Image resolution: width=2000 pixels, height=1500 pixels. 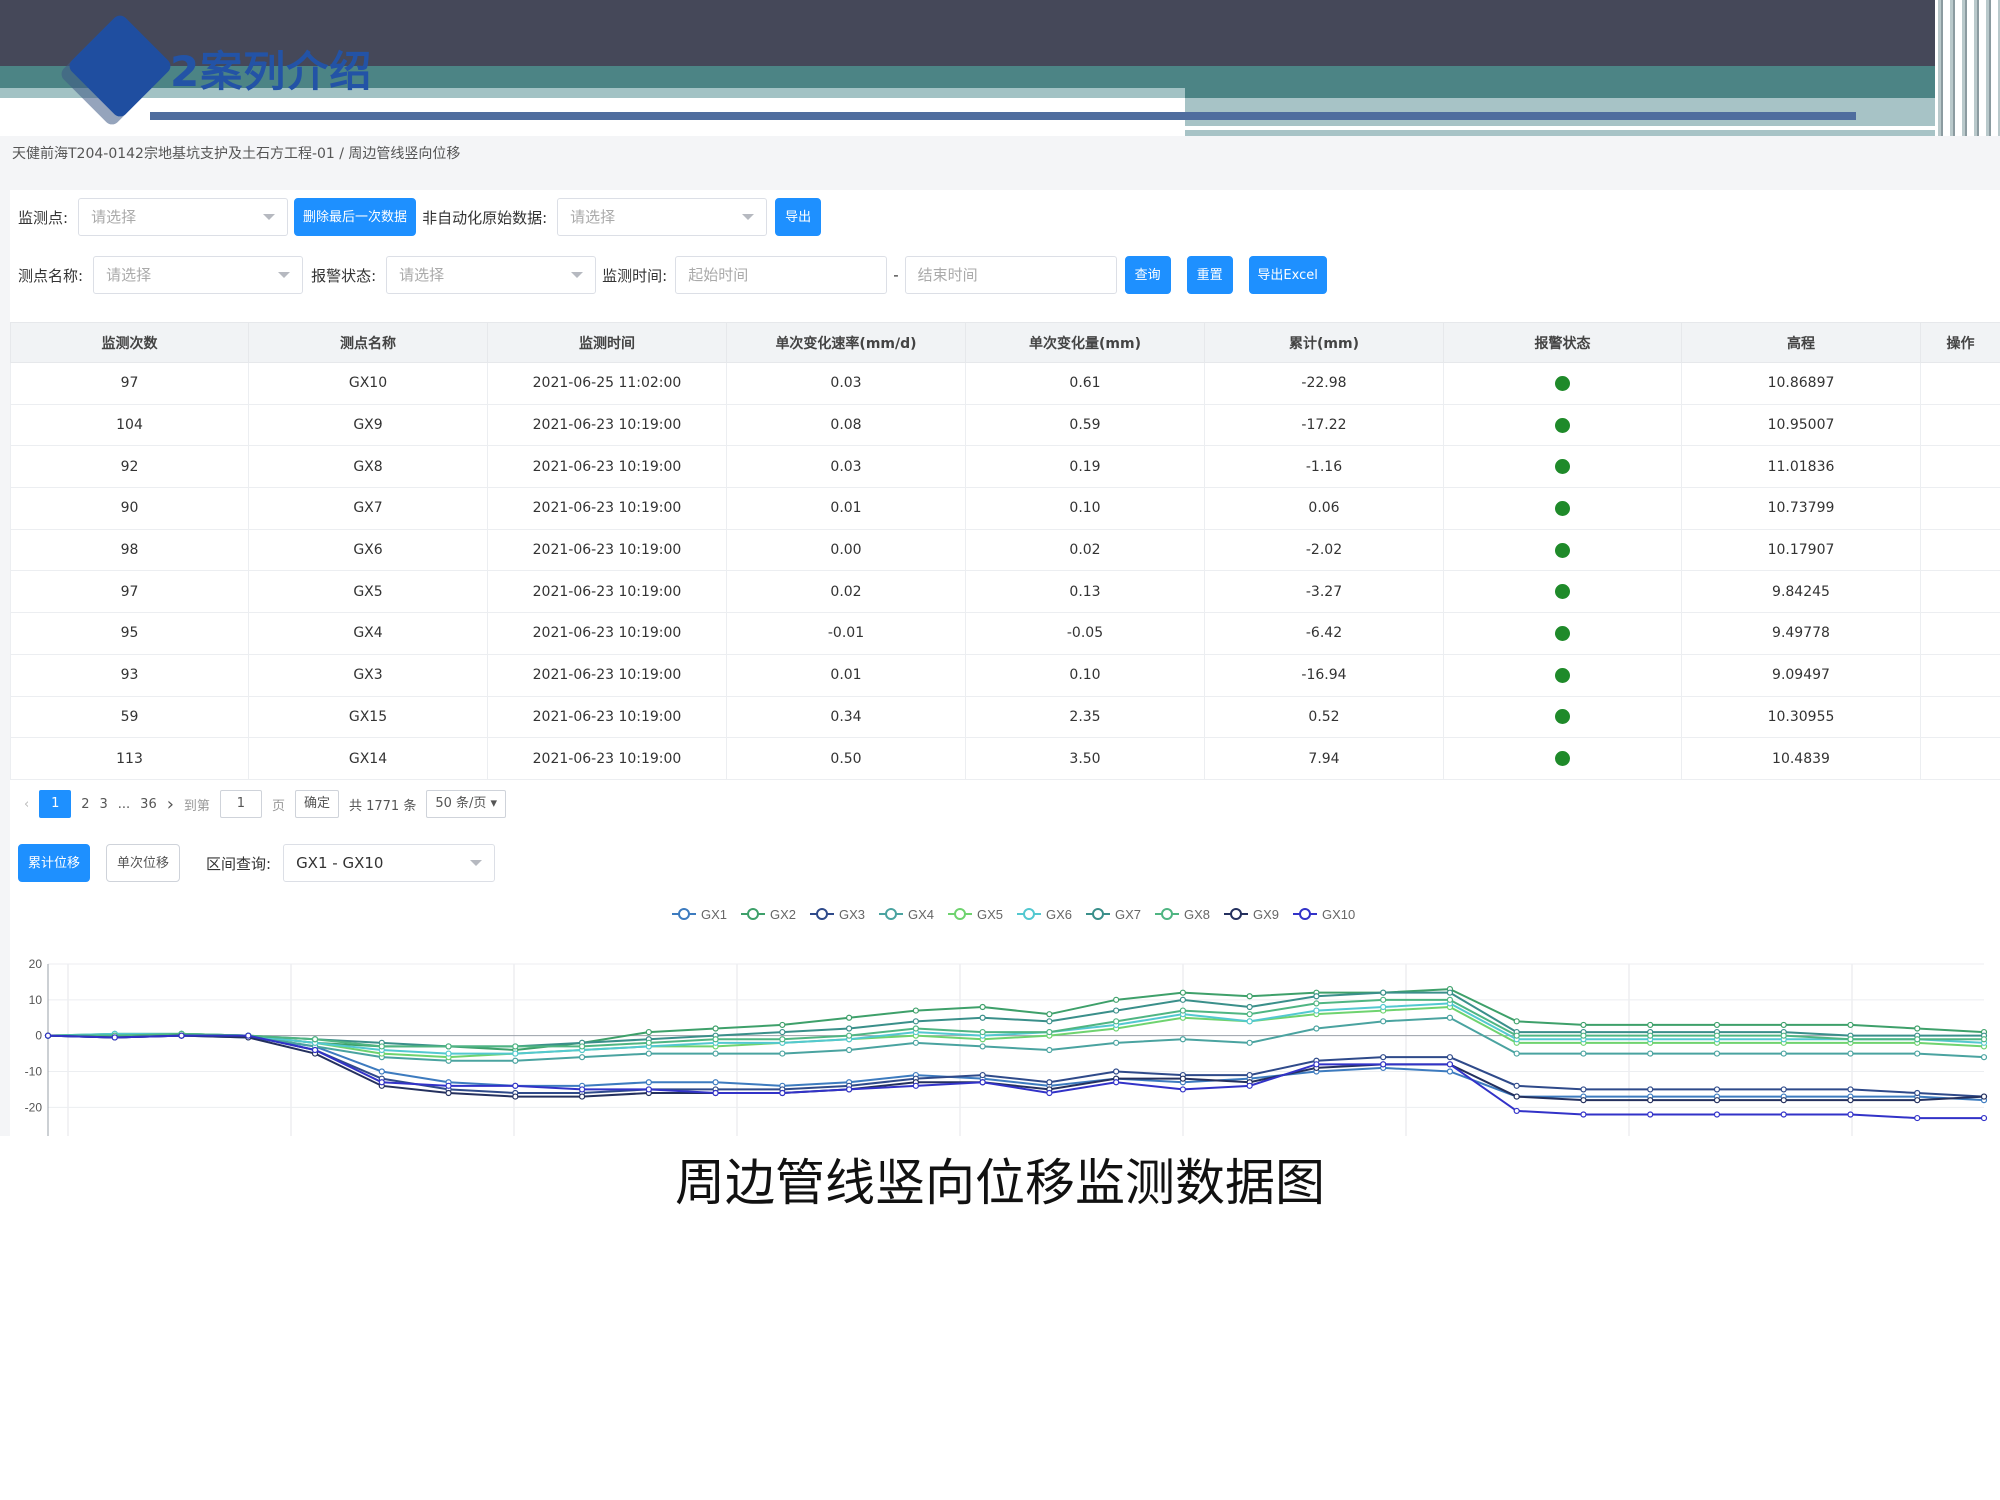 I want to click on goto-input: 1, so click(x=240, y=804).